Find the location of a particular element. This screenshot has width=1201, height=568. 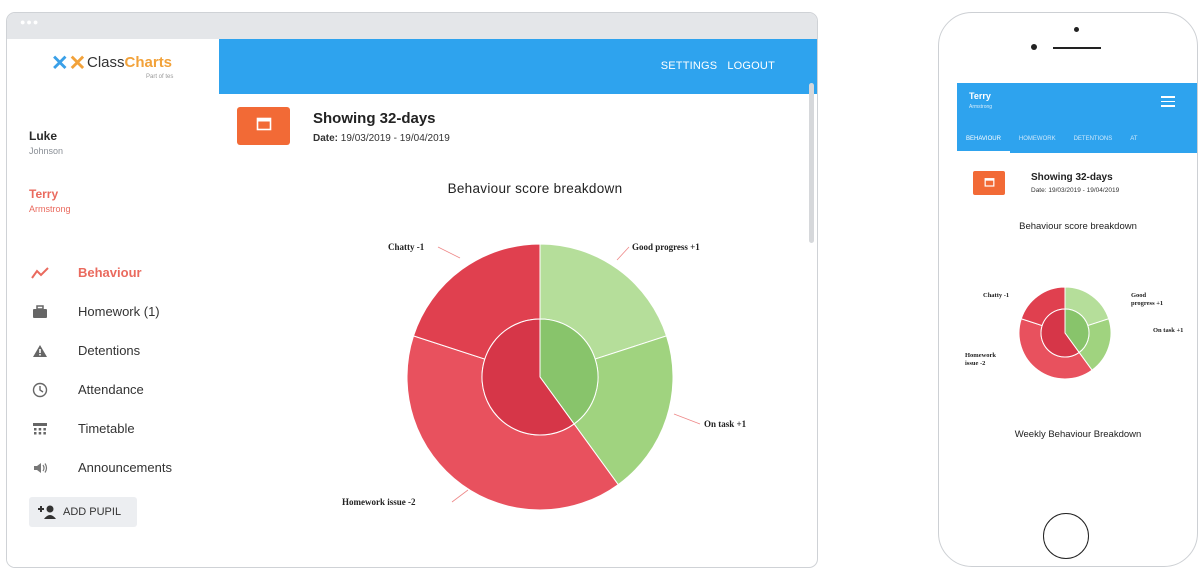

date-range-calendar-button is located at coordinates (263, 126).